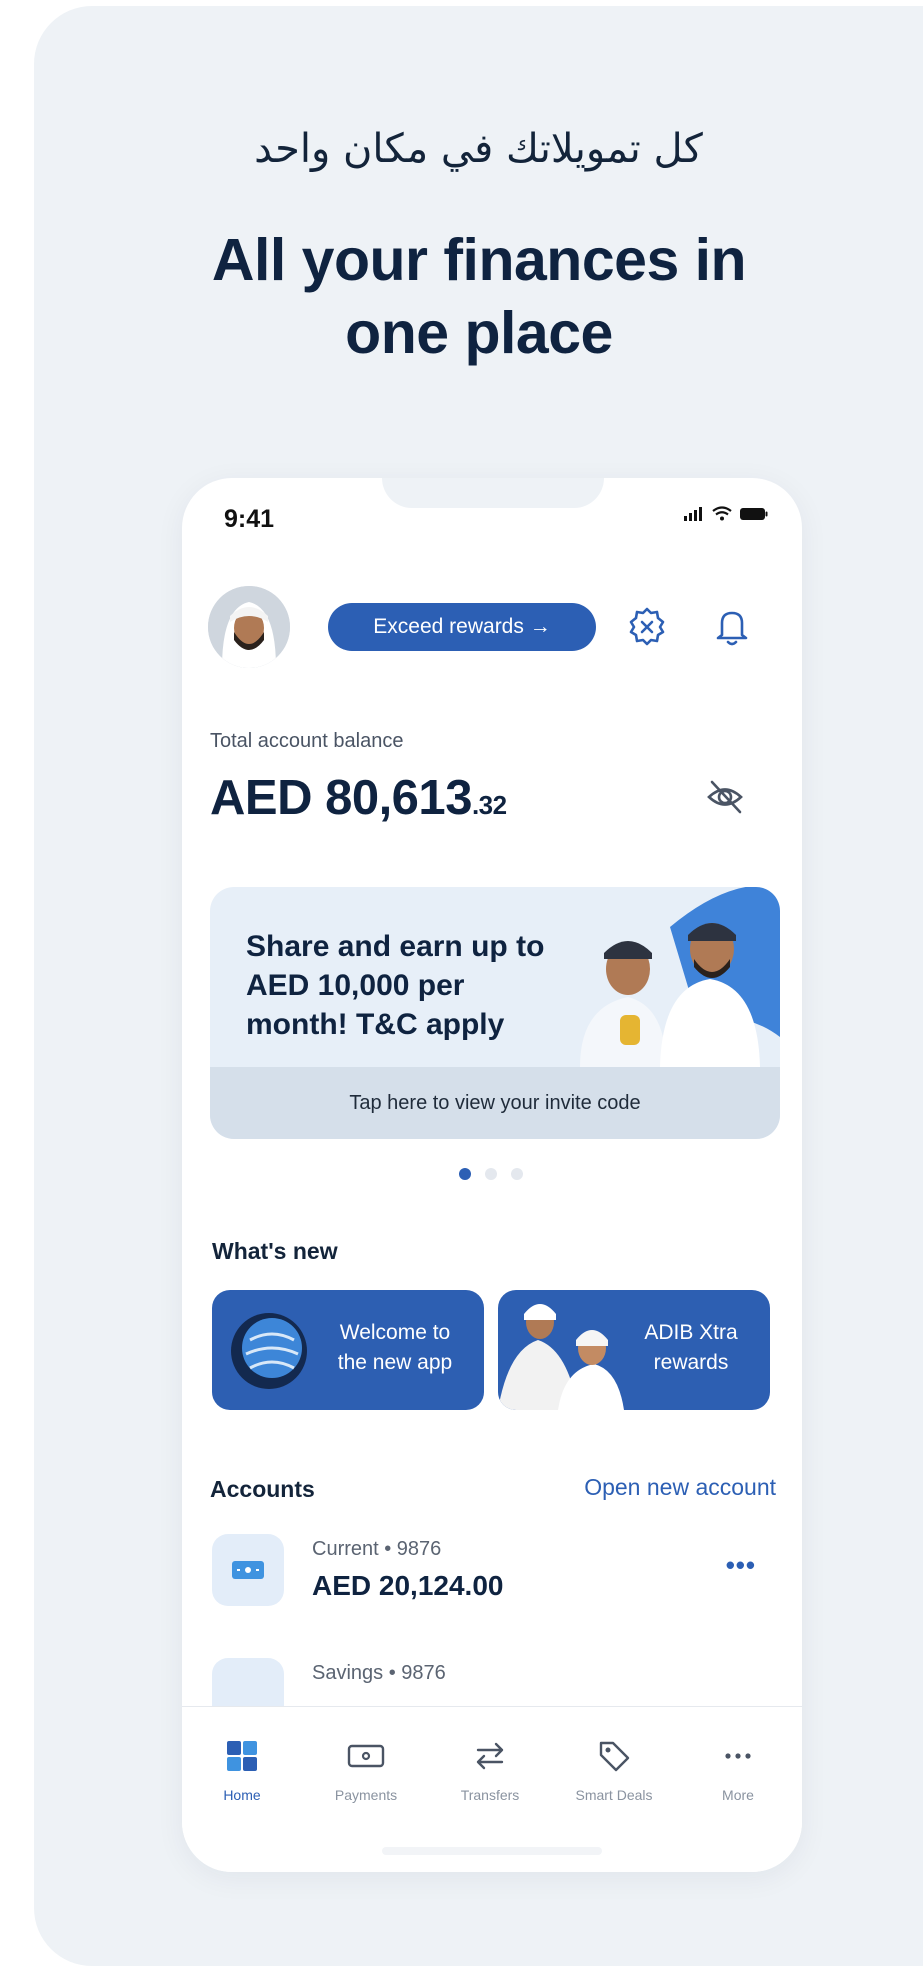 The image size is (923, 1972). I want to click on balance-cents: .32, so click(489, 805).